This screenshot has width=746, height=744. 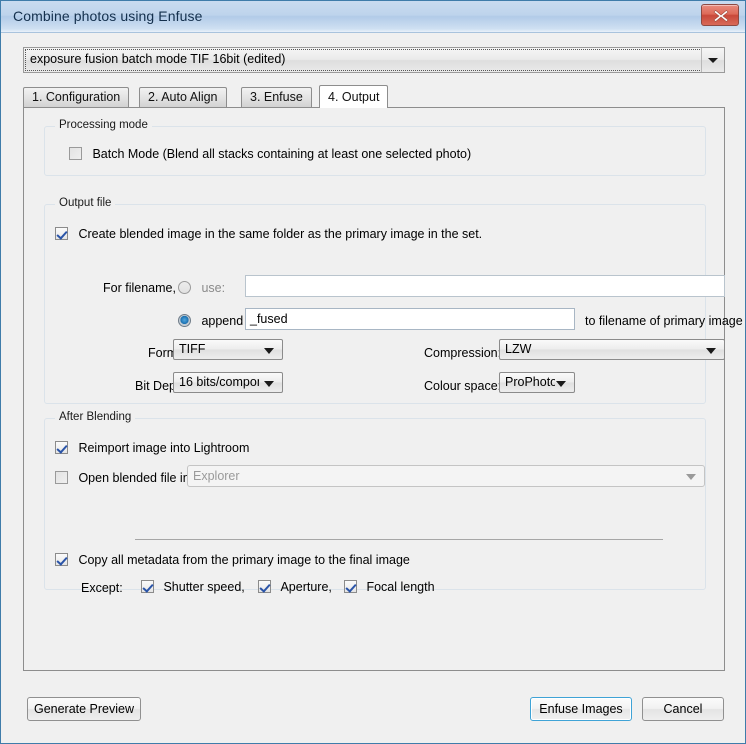 I want to click on bit-depth-combo: 16 bits/component, so click(x=228, y=382).